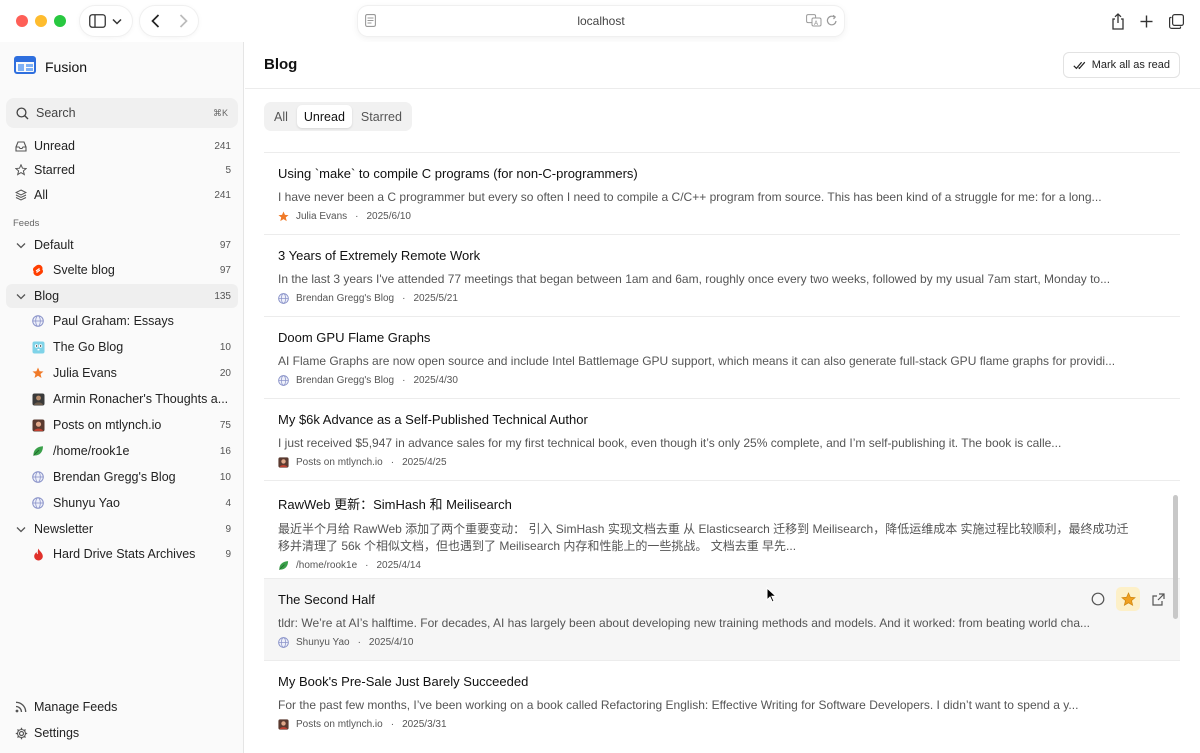 This screenshot has height=753, width=1200. What do you see at coordinates (381, 116) in the screenshot?
I see `tab-starred: Starred` at bounding box center [381, 116].